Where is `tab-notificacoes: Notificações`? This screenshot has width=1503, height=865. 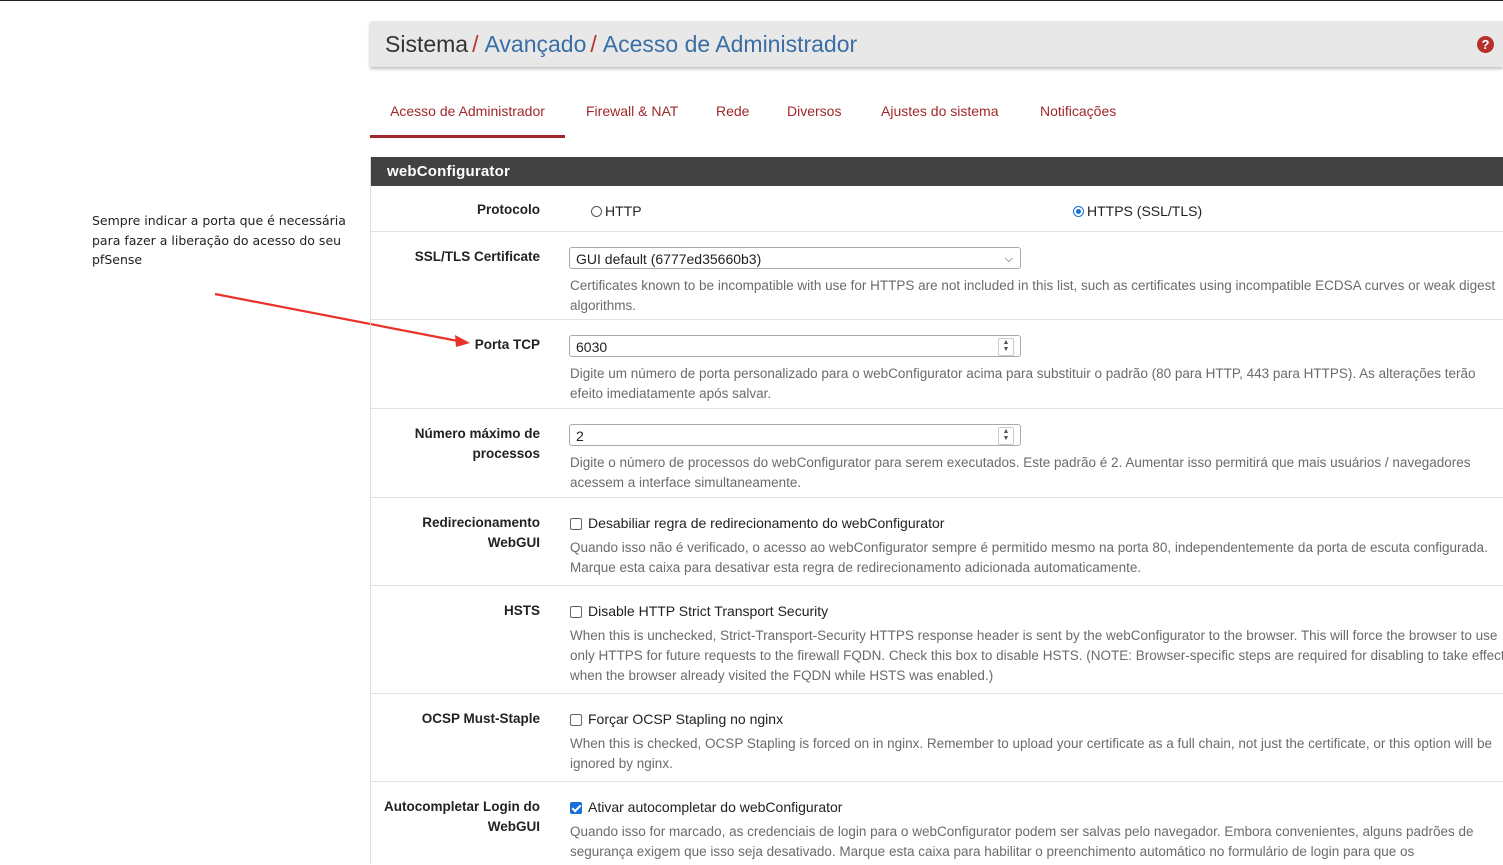
tab-notificacoes: Notificações is located at coordinates (1078, 114).